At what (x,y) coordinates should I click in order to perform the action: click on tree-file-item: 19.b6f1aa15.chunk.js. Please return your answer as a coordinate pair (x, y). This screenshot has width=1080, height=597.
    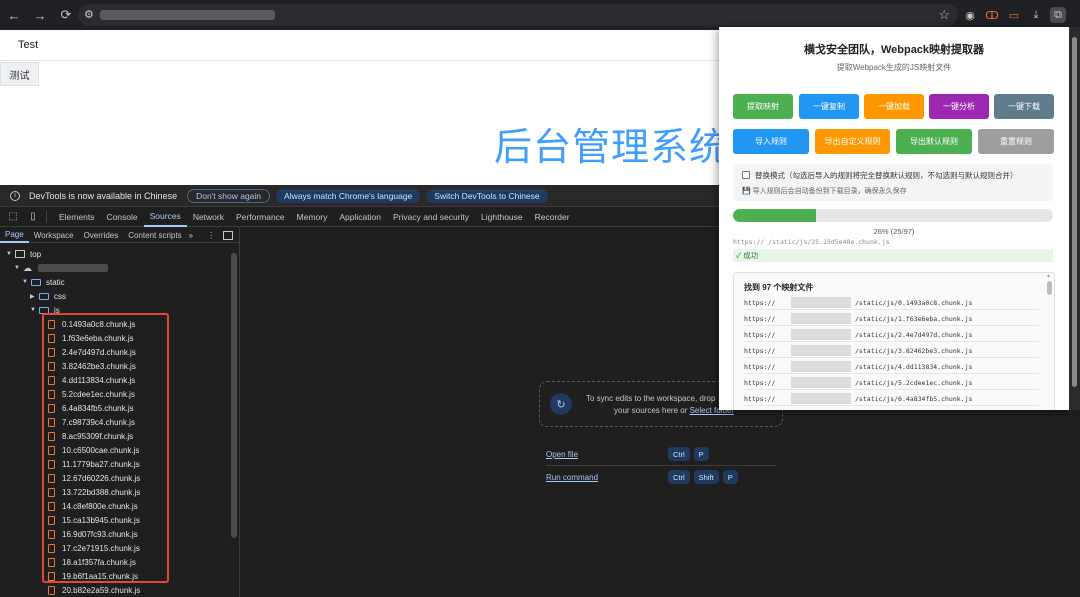
    Looking at the image, I should click on (93, 576).